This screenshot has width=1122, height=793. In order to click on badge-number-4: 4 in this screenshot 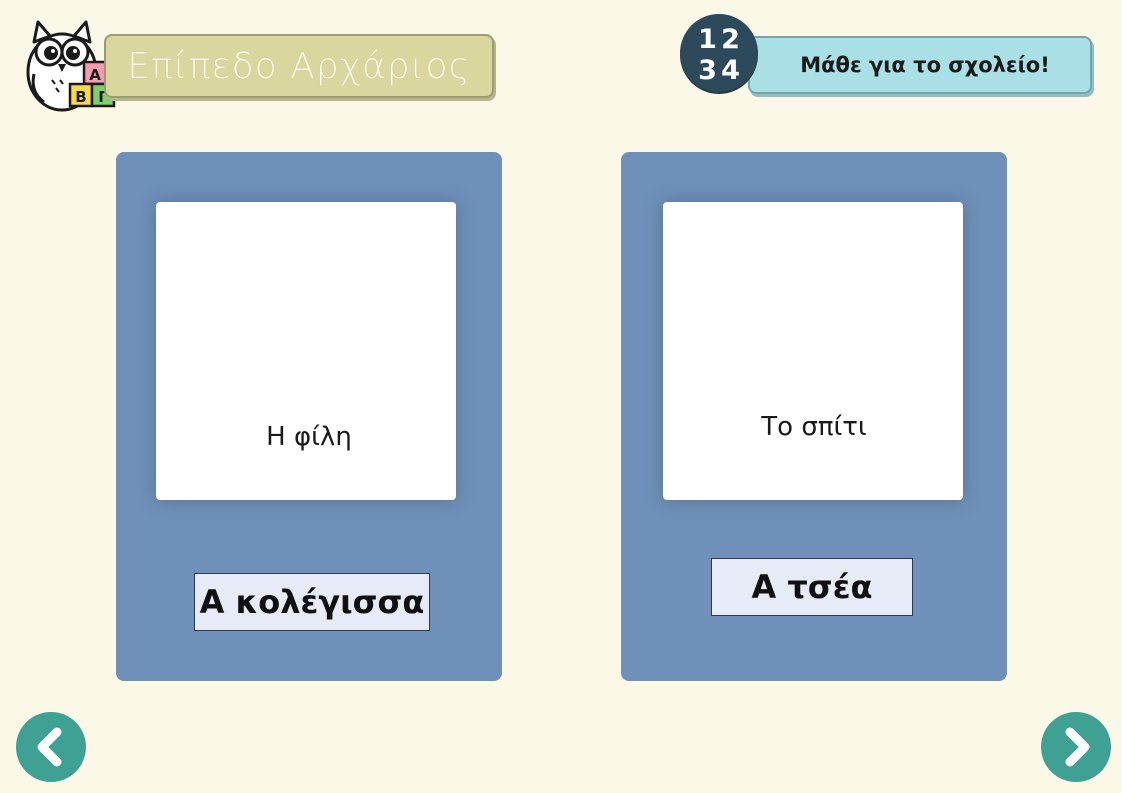, I will do `click(730, 70)`.